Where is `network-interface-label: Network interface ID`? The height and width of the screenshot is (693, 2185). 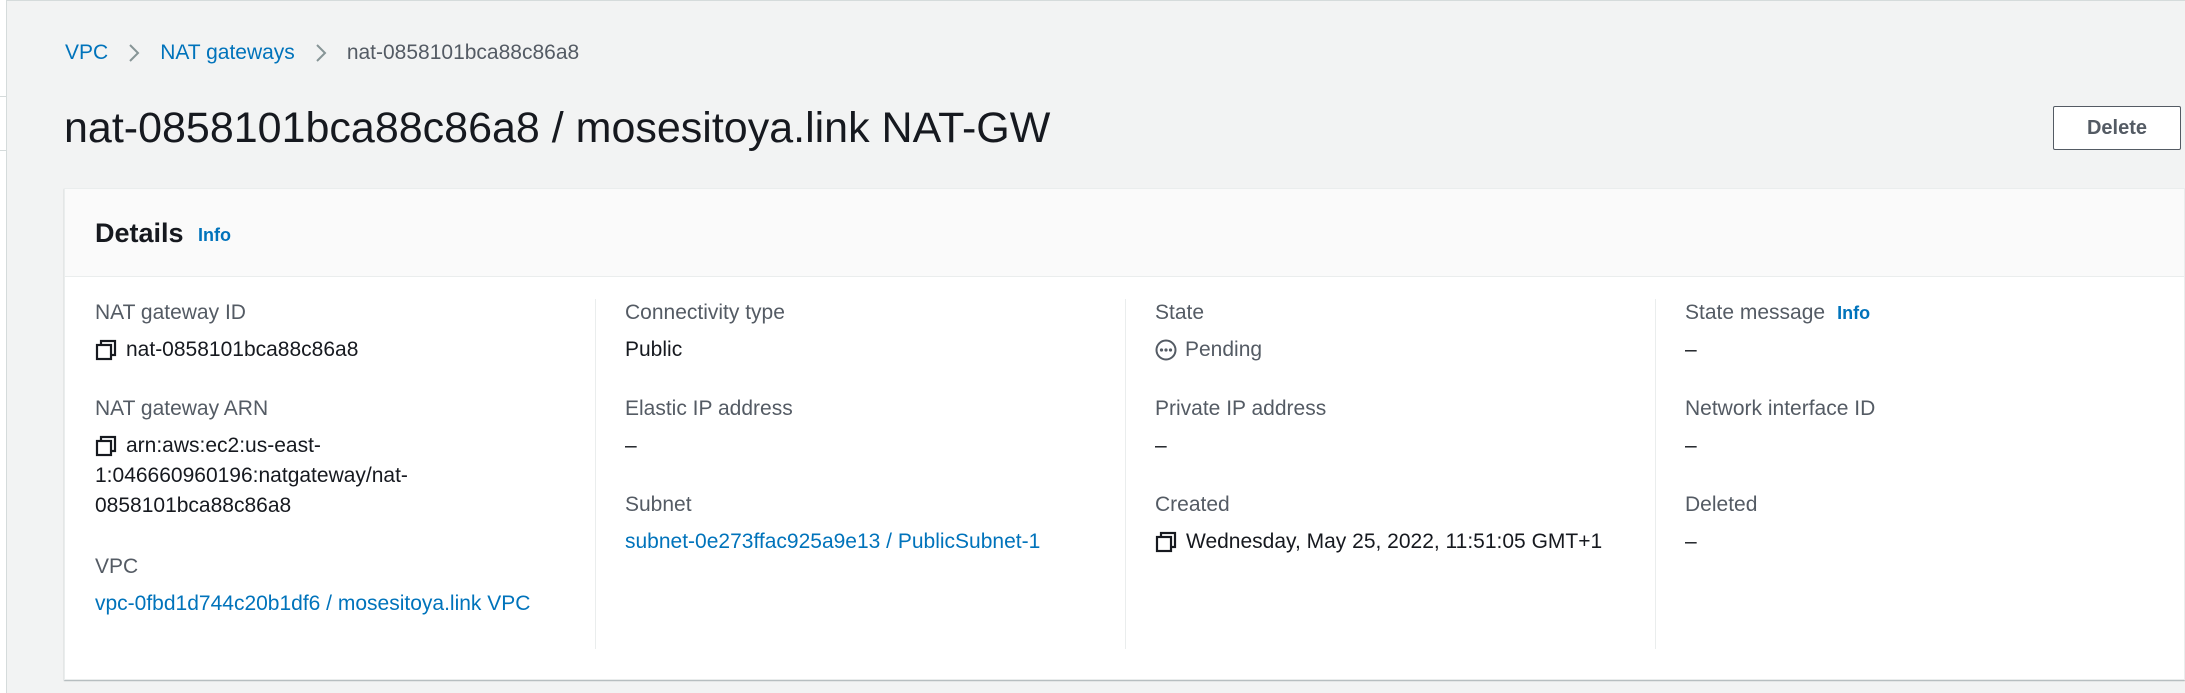 network-interface-label: Network interface ID is located at coordinates (1780, 408).